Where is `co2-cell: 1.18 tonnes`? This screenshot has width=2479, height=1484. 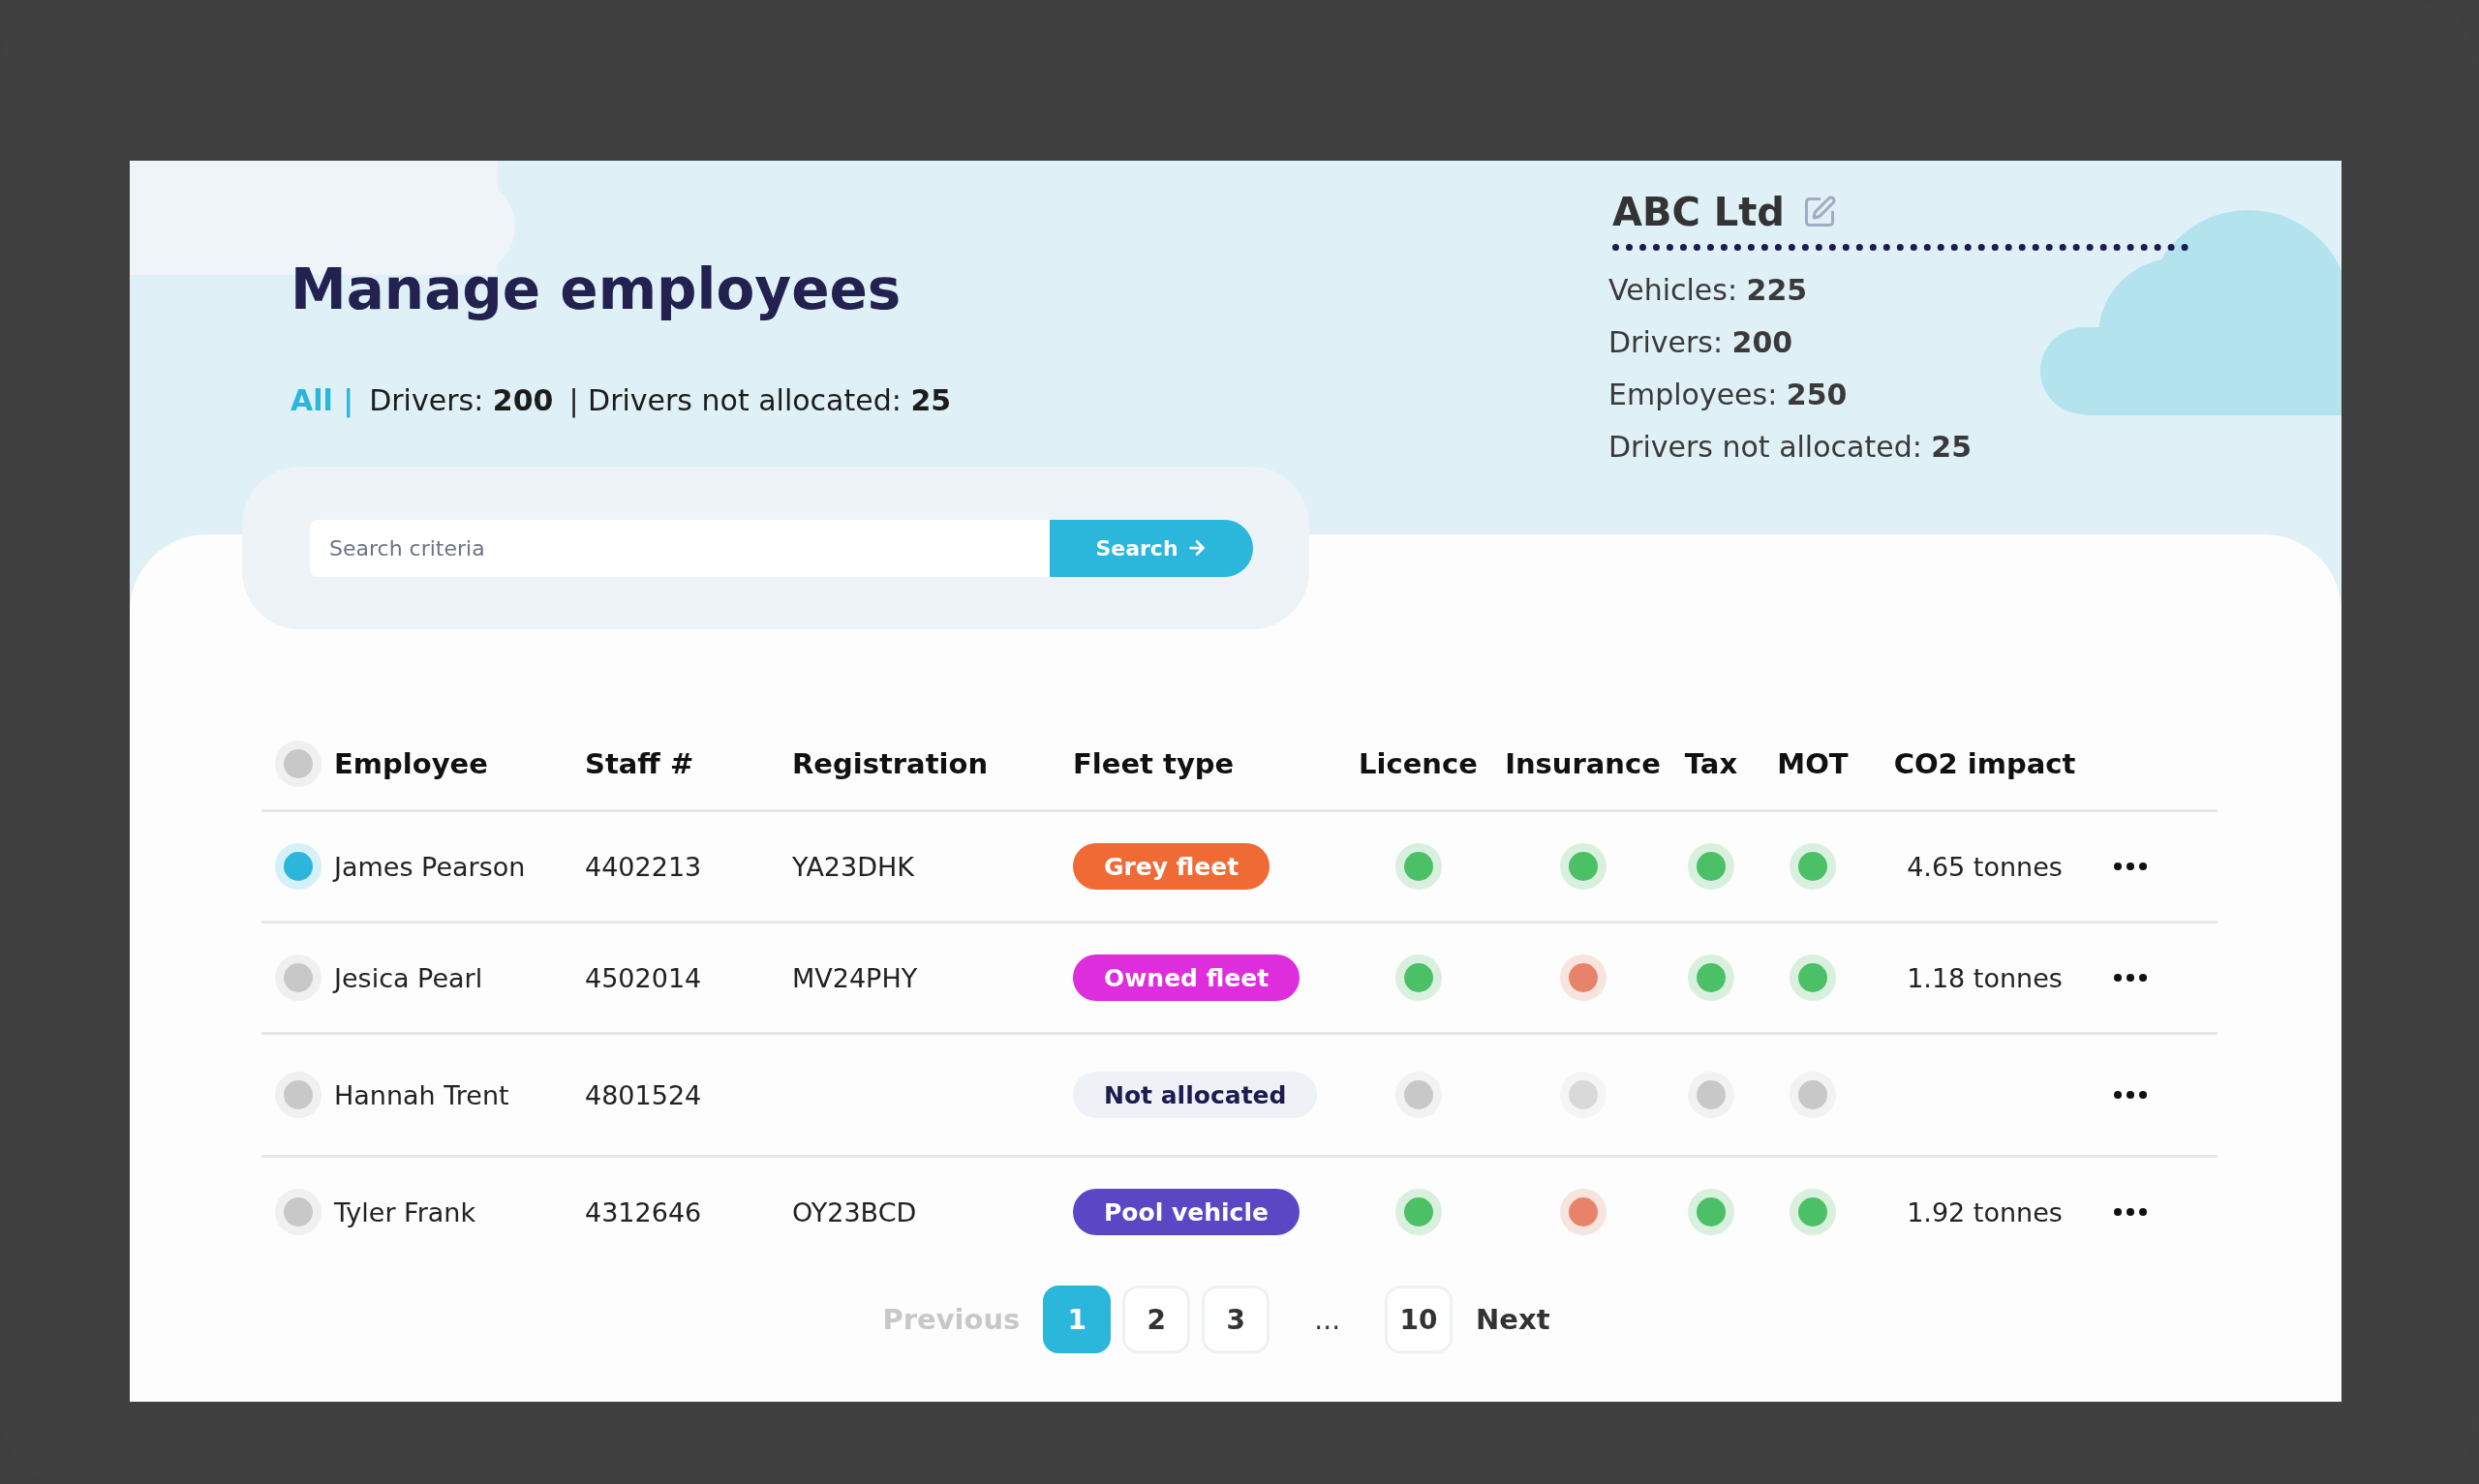
co2-cell: 1.18 tonnes is located at coordinates (1985, 977).